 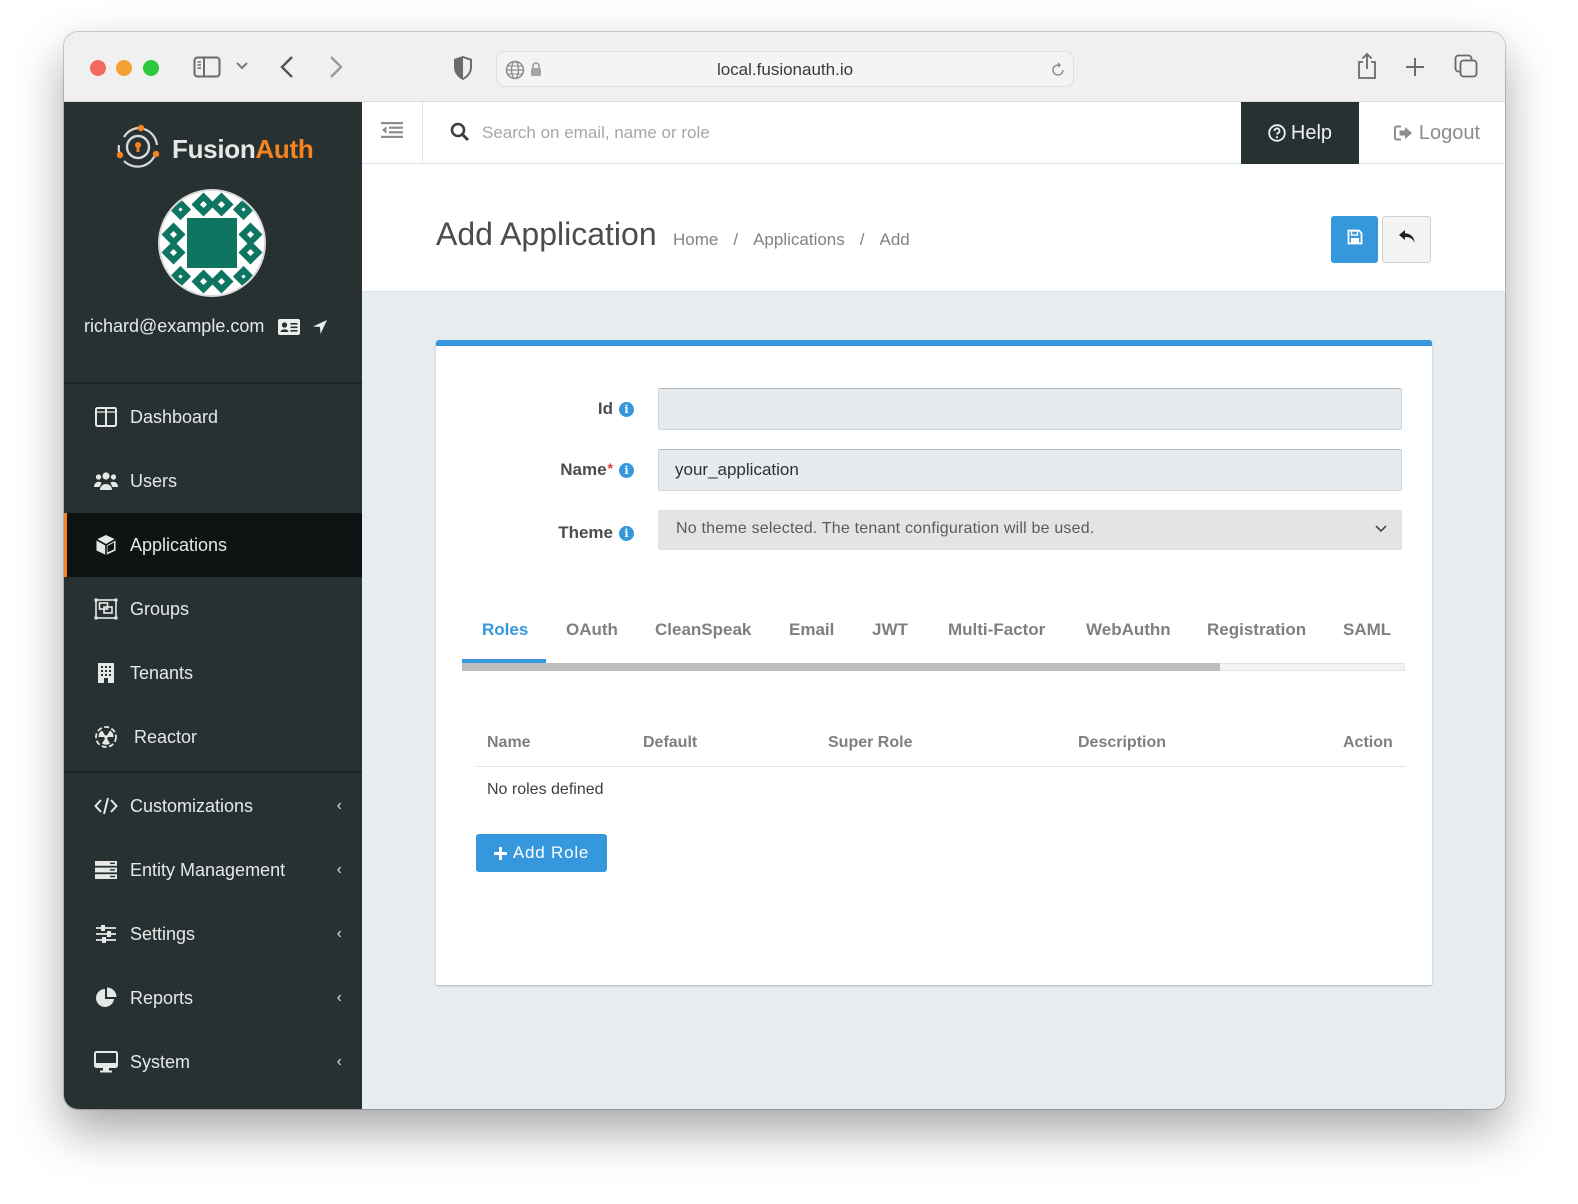 What do you see at coordinates (213, 737) in the screenshot?
I see `sidebar-item-reactor: Reactor` at bounding box center [213, 737].